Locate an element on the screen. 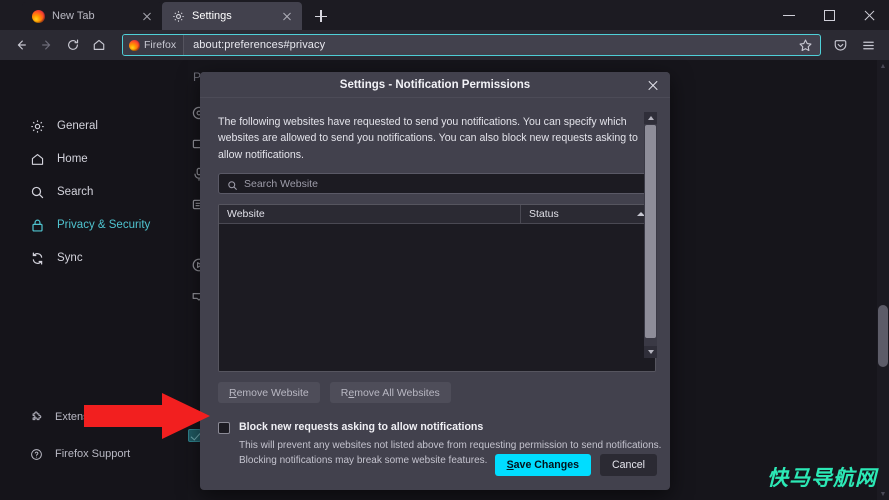 The image size is (889, 500). toolbar-right-actions is located at coordinates (854, 45).